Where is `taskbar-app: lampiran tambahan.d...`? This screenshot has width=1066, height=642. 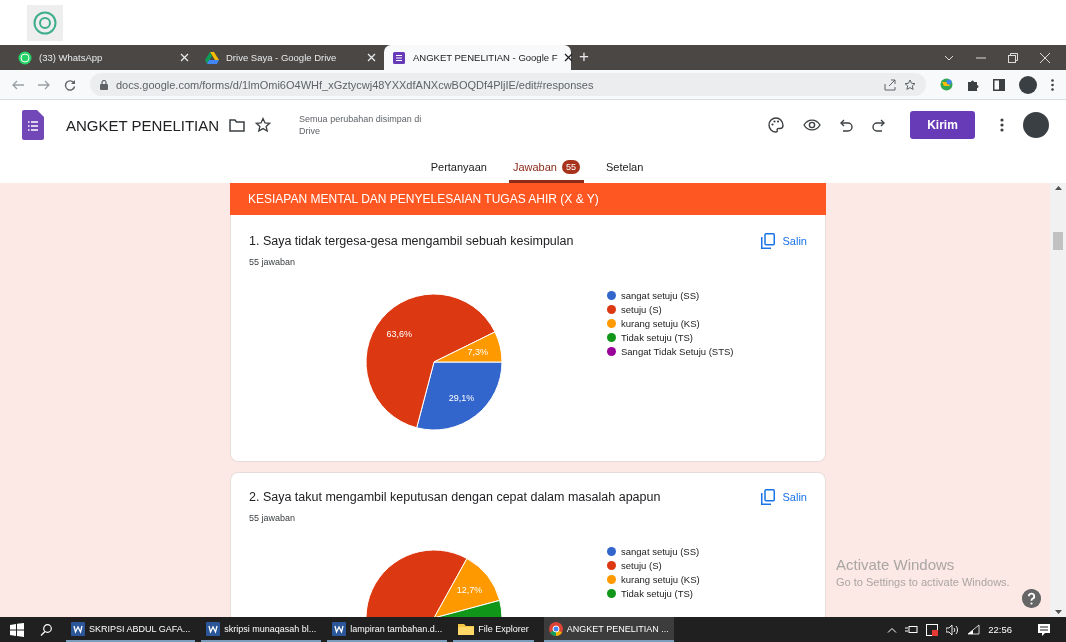
taskbar-app: lampiran tambahan.d... is located at coordinates (387, 629).